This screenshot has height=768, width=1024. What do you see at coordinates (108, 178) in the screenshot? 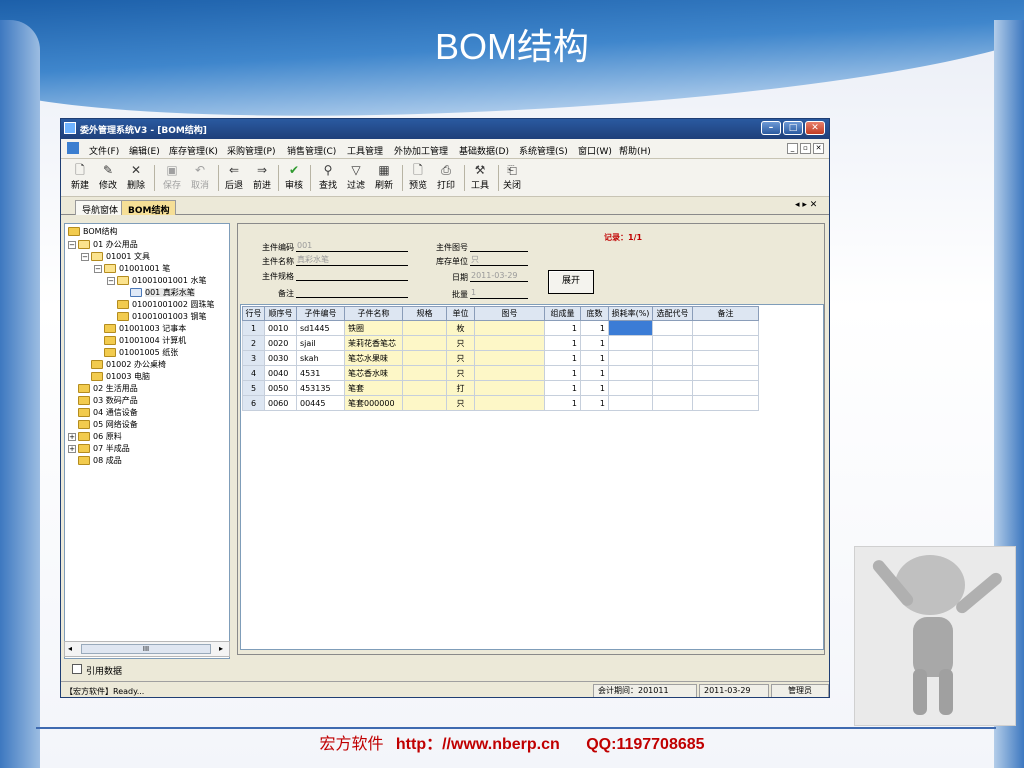
I see `edit-button: ✎ 修改` at bounding box center [108, 178].